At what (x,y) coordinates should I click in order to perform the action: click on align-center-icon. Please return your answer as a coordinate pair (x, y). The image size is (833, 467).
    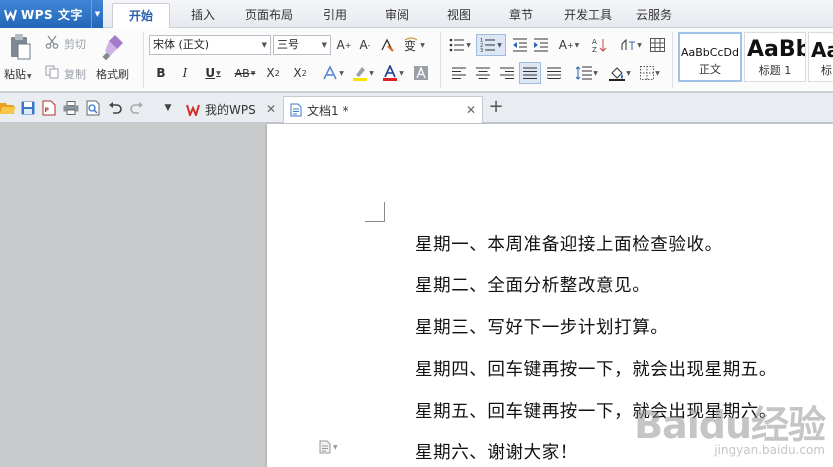
    Looking at the image, I should click on (483, 73).